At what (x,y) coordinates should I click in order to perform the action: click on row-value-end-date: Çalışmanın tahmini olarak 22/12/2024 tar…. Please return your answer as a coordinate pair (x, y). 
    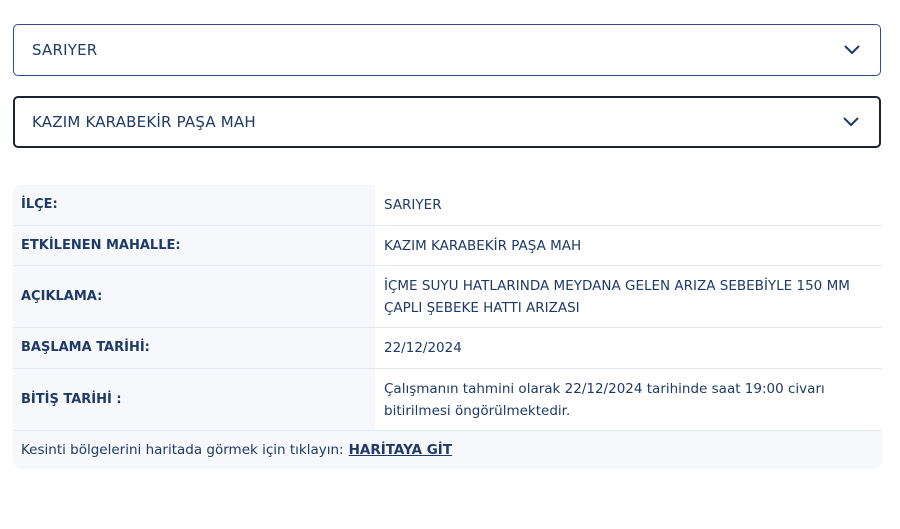
    Looking at the image, I should click on (628, 399).